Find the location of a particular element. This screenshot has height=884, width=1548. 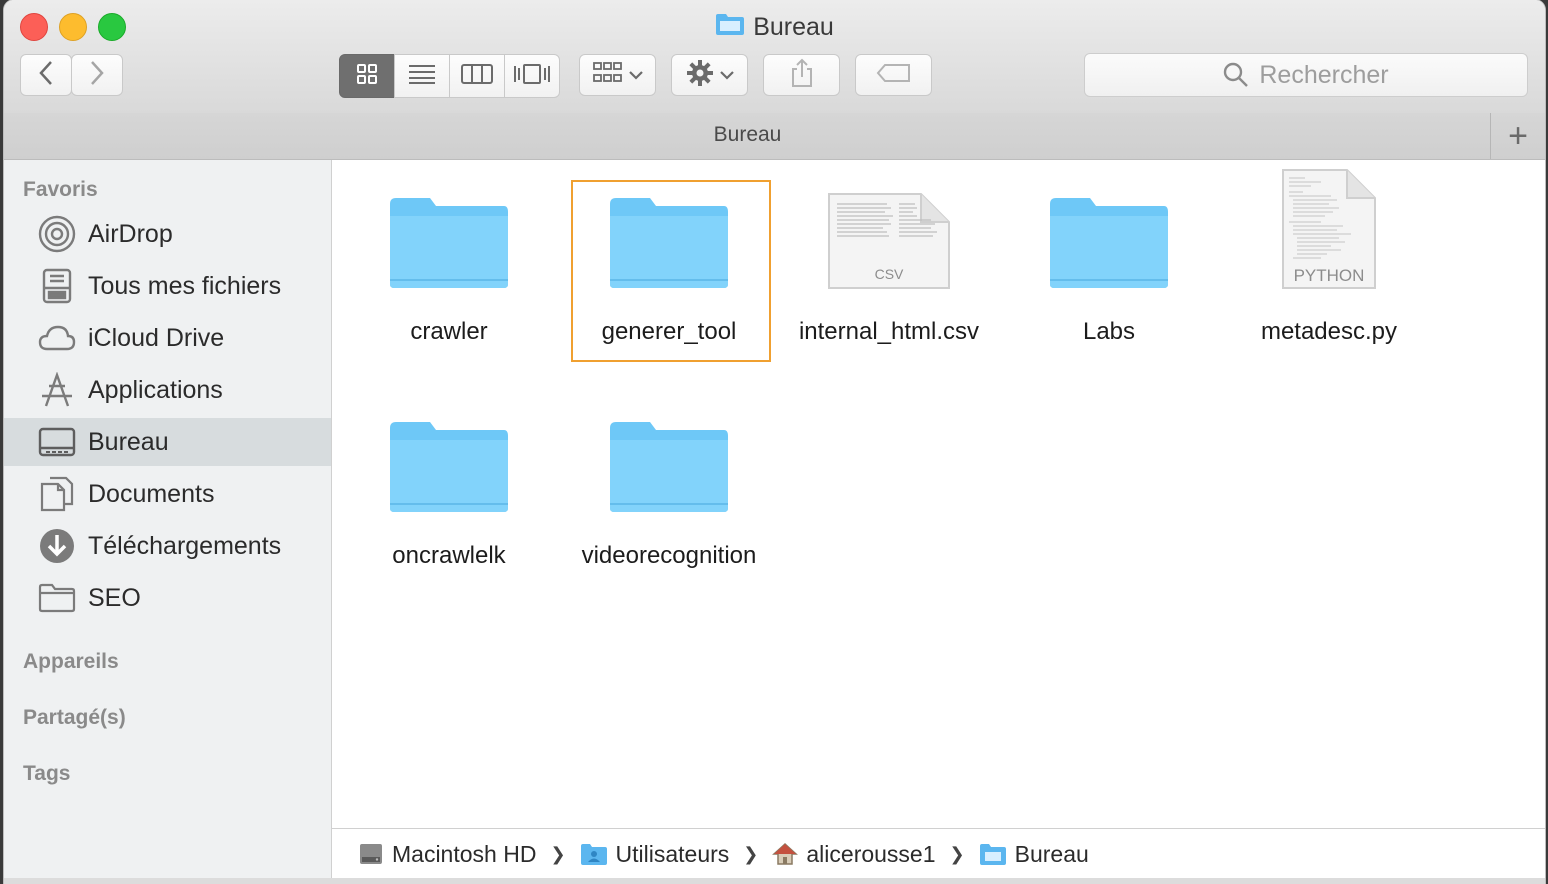

file-item-internal-html-csv: CSV internal_html.csv is located at coordinates (889, 259).